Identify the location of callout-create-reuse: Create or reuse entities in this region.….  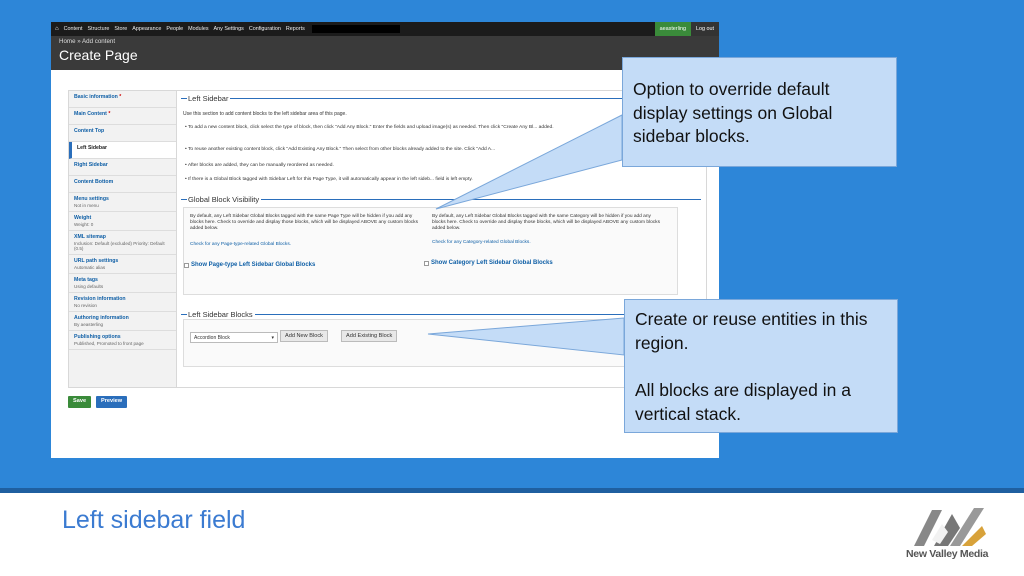
(761, 366).